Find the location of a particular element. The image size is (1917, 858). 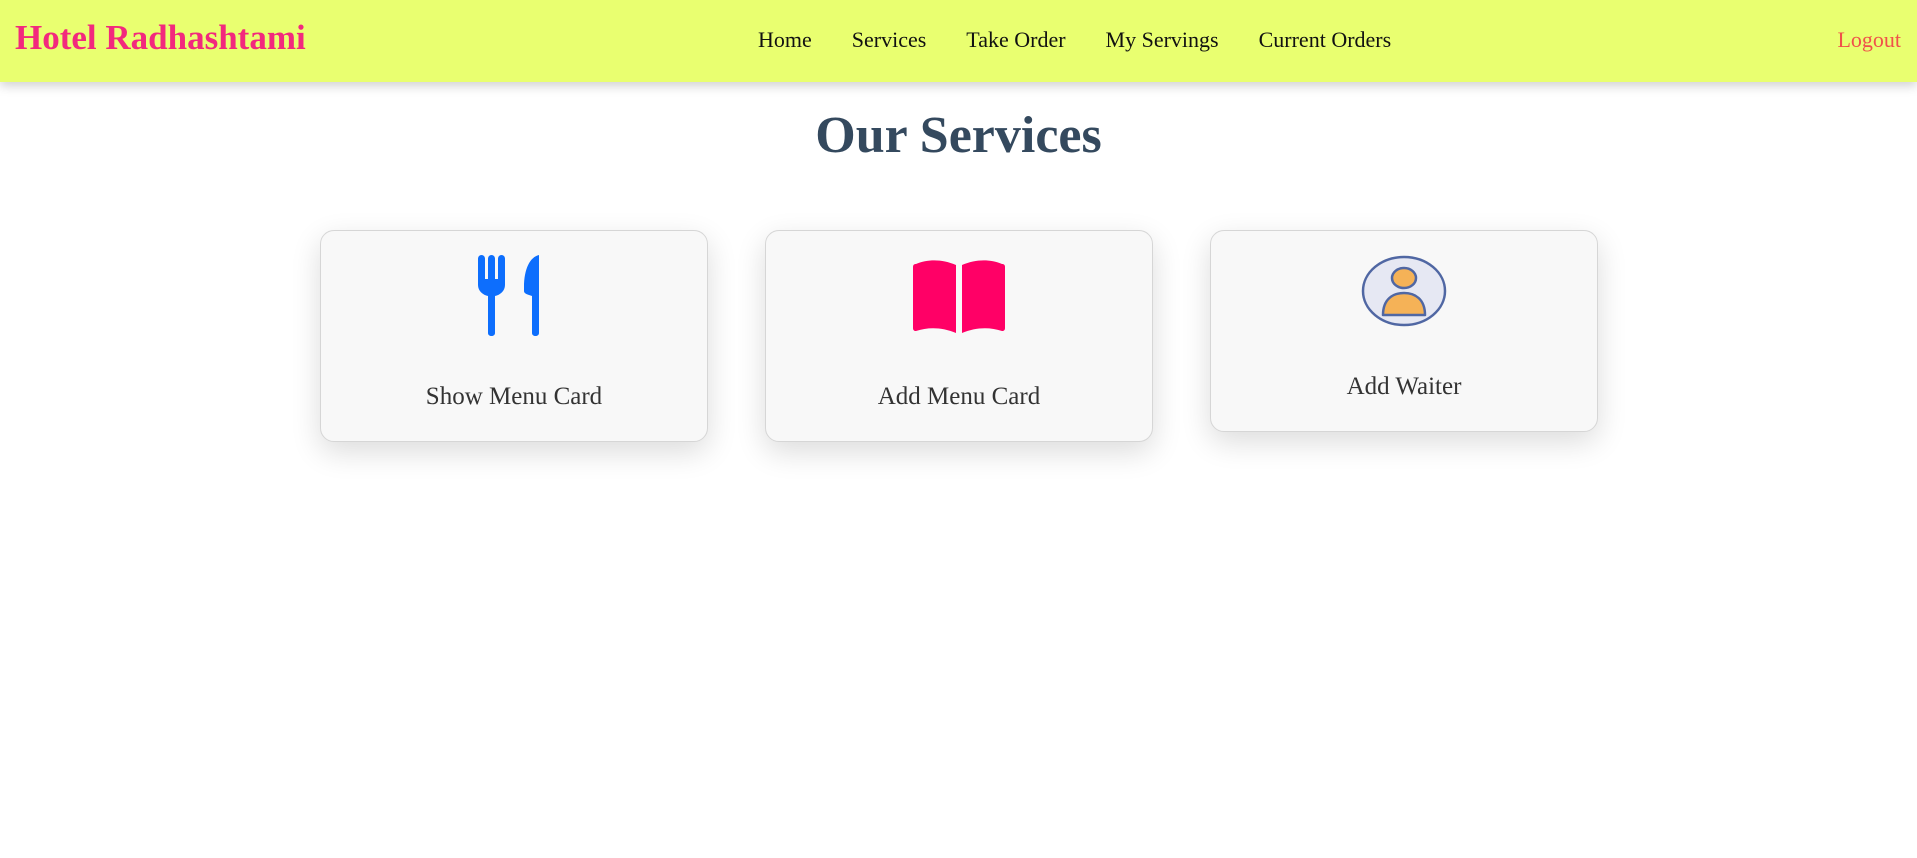

fork-knife-icon is located at coordinates (514, 298).